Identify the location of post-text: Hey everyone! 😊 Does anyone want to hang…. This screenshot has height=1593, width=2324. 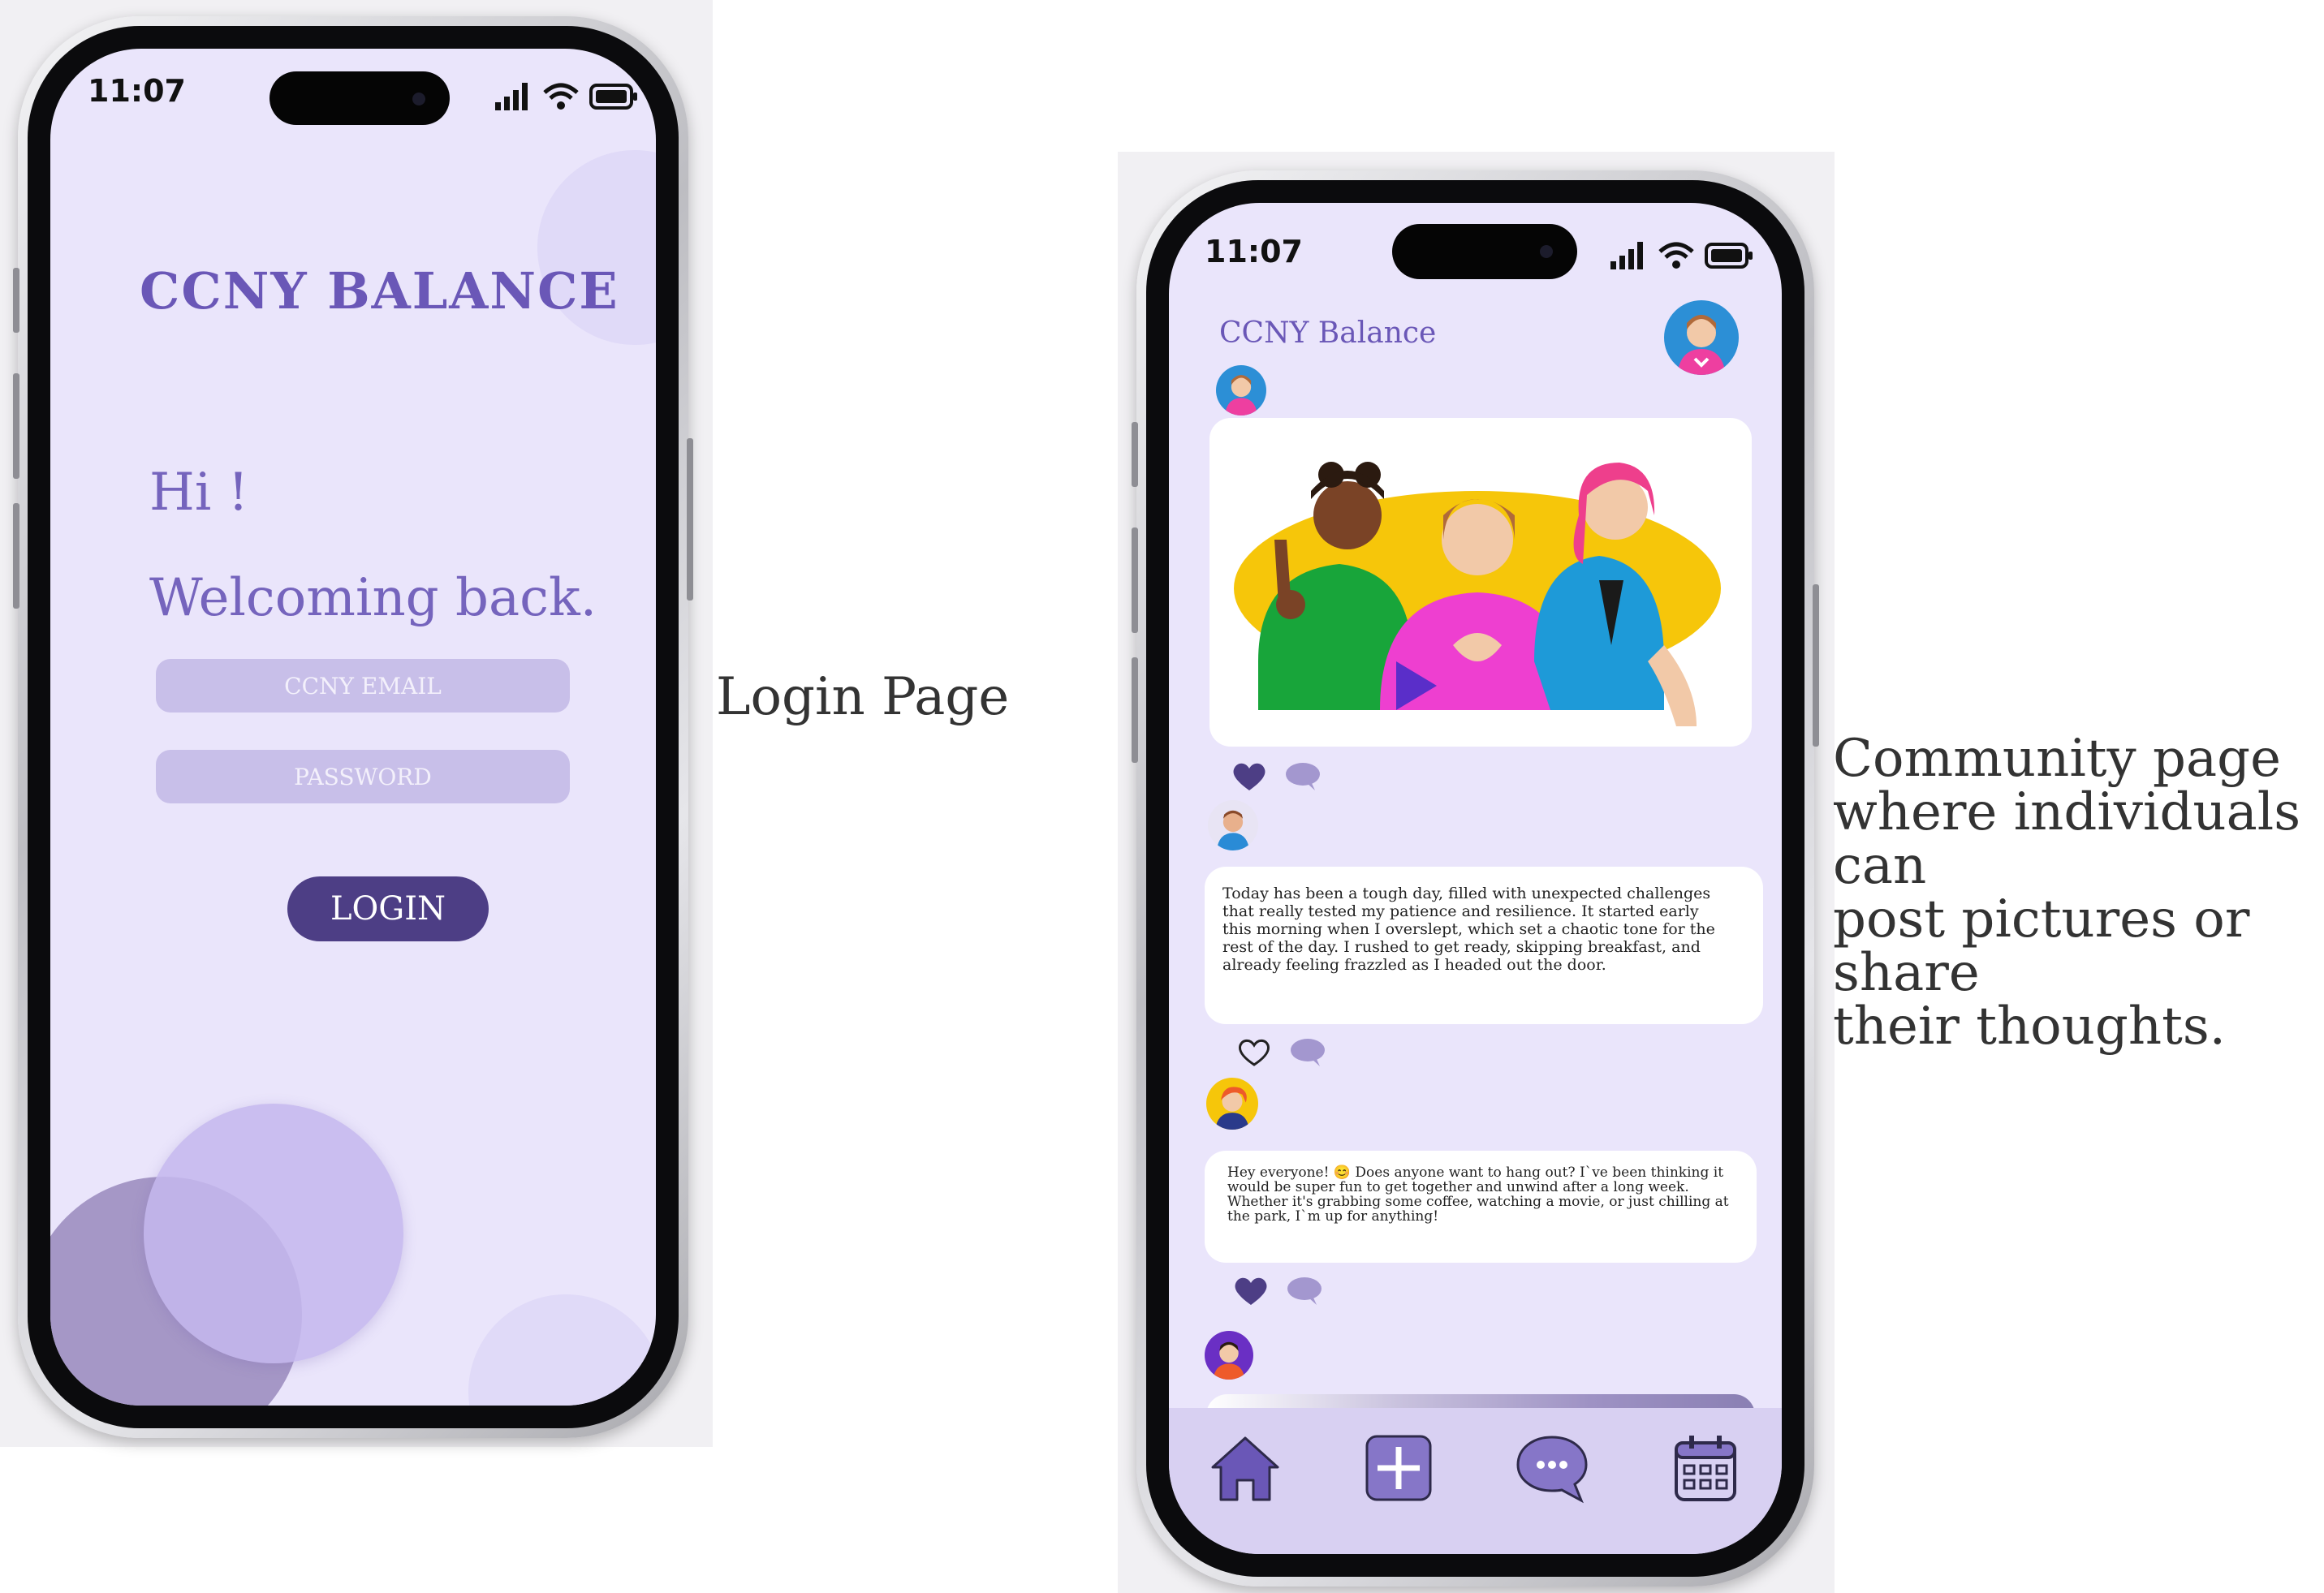
(1478, 1195).